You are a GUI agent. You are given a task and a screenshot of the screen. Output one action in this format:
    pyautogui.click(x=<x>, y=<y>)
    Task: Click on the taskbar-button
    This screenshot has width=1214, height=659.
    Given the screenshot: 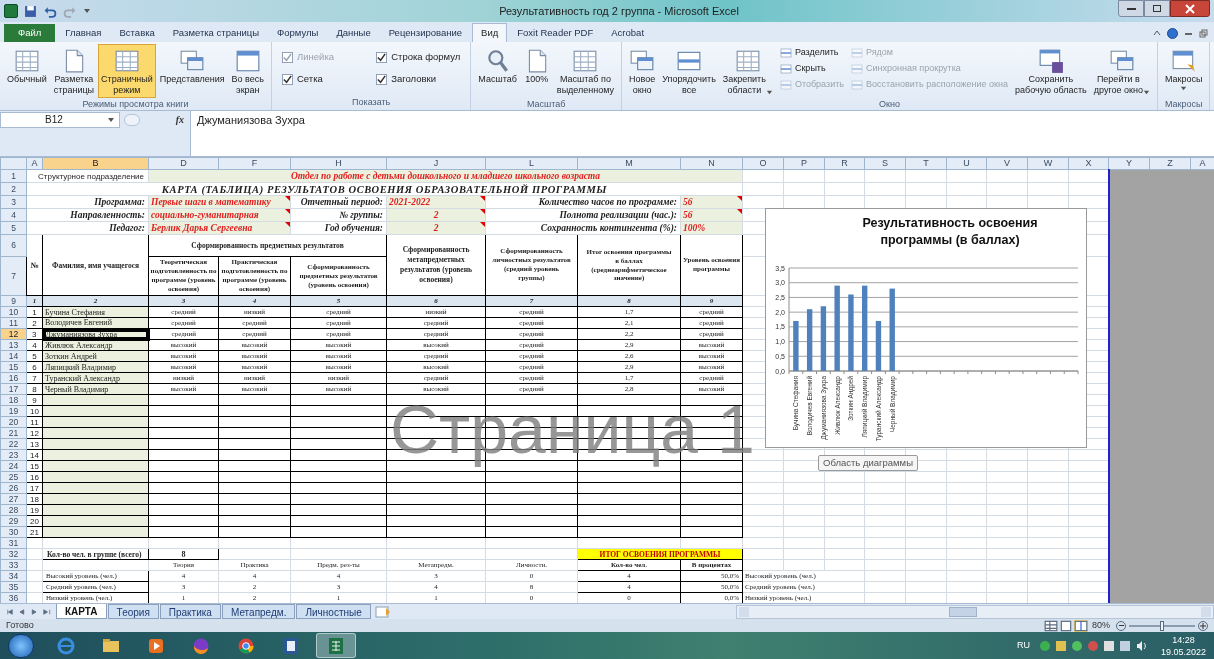 What is the action you would take?
    pyautogui.click(x=336, y=645)
    